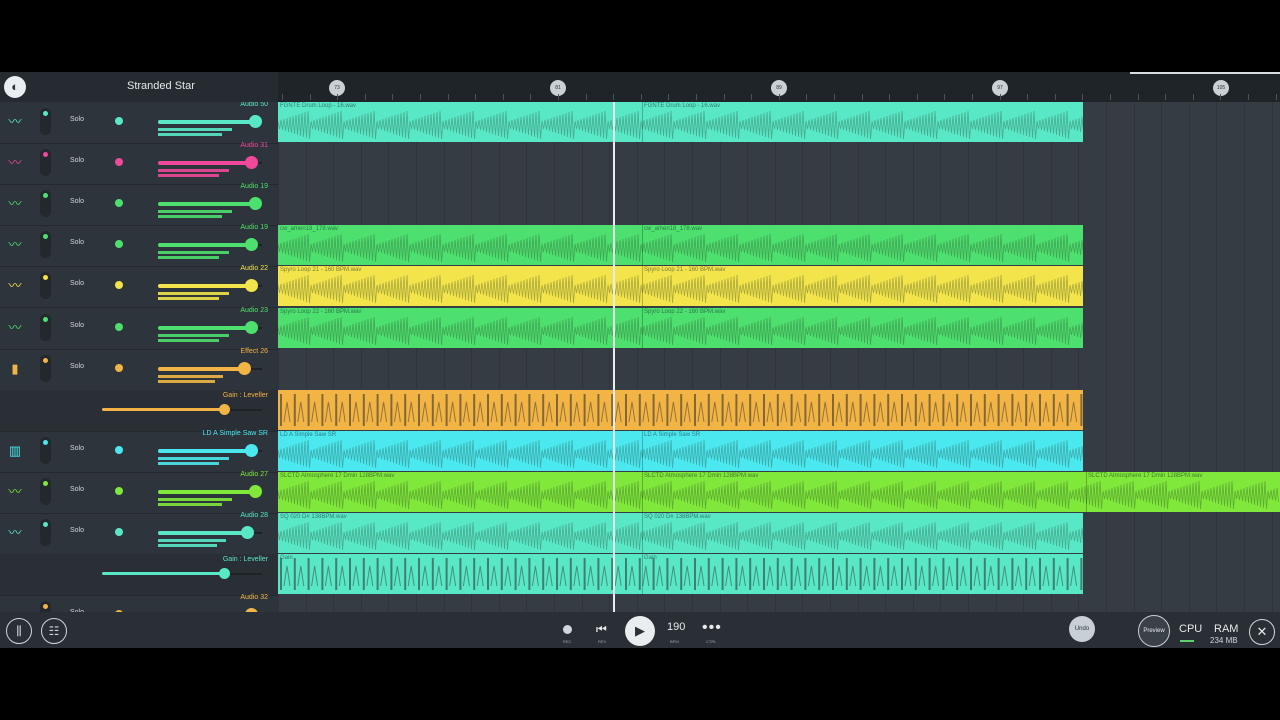  I want to click on track-row: 〰 Solo Audio 23, so click(139, 328).